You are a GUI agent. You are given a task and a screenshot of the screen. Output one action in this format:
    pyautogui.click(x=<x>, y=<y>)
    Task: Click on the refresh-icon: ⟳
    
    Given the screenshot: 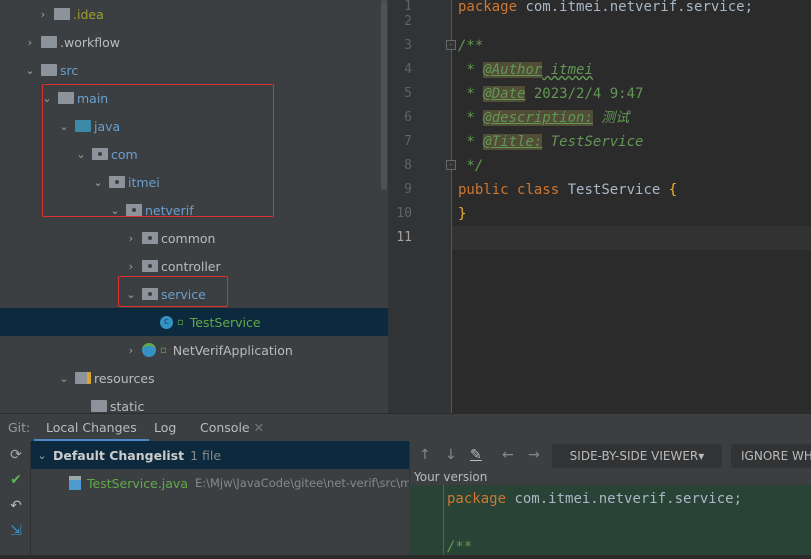 What is the action you would take?
    pyautogui.click(x=16, y=456)
    